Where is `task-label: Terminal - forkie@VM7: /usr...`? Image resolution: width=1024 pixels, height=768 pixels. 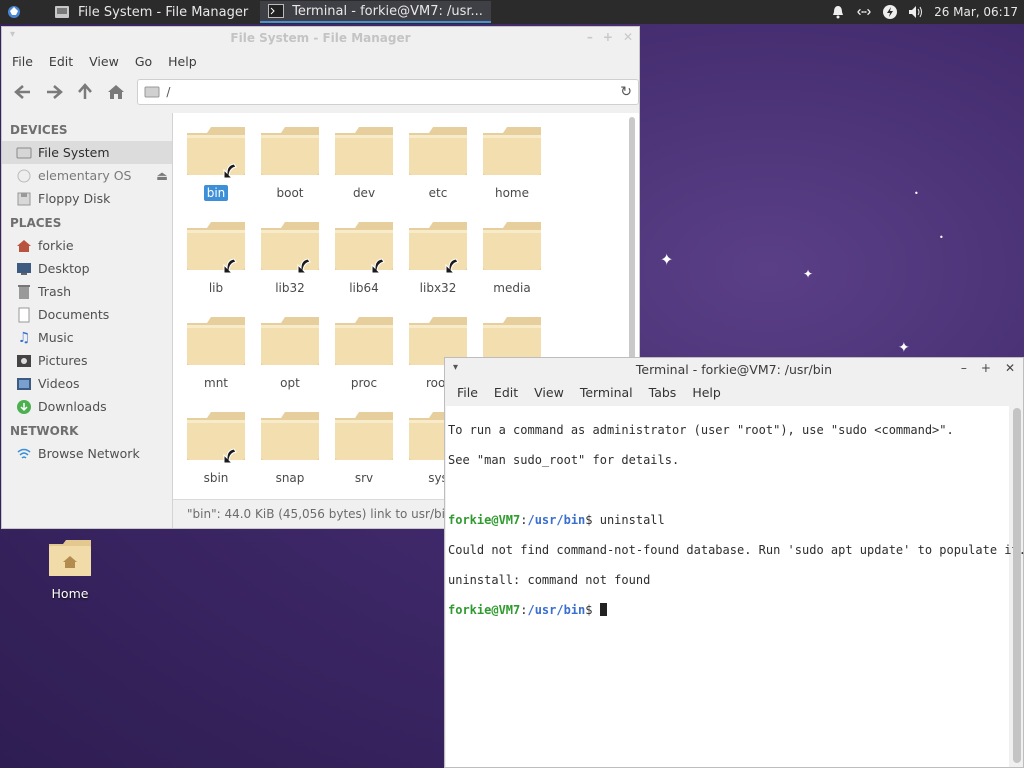
task-label: Terminal - forkie@VM7: /usr... is located at coordinates (387, 11).